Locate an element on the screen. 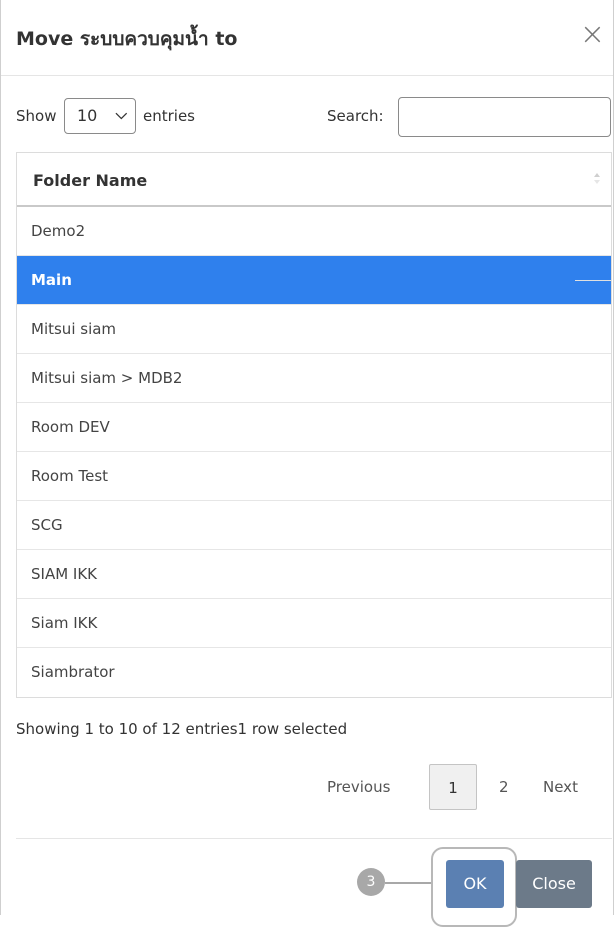 This screenshot has width=615, height=927. entries-select-value: 10 is located at coordinates (87, 115).